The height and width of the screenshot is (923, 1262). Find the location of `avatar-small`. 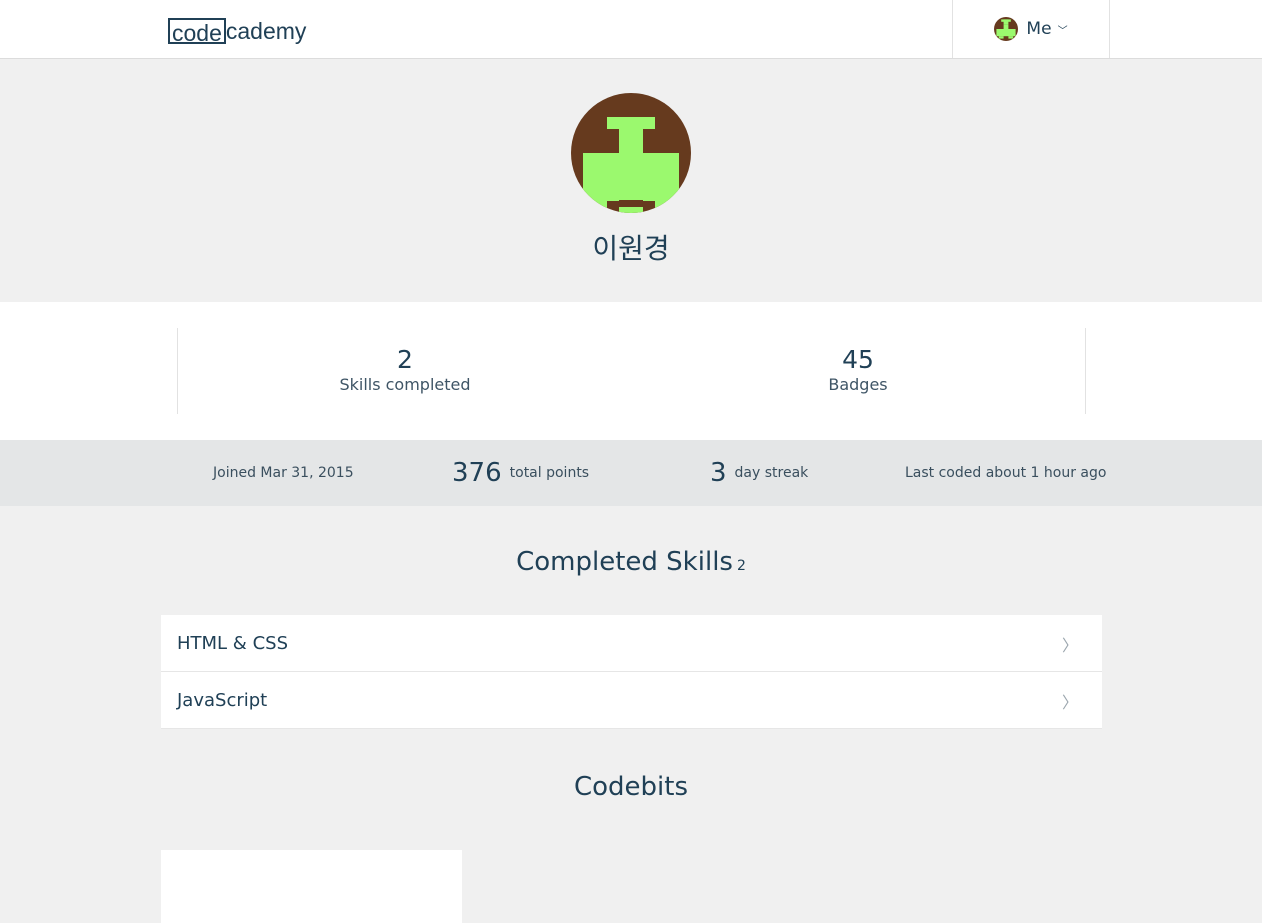

avatar-small is located at coordinates (1006, 29).